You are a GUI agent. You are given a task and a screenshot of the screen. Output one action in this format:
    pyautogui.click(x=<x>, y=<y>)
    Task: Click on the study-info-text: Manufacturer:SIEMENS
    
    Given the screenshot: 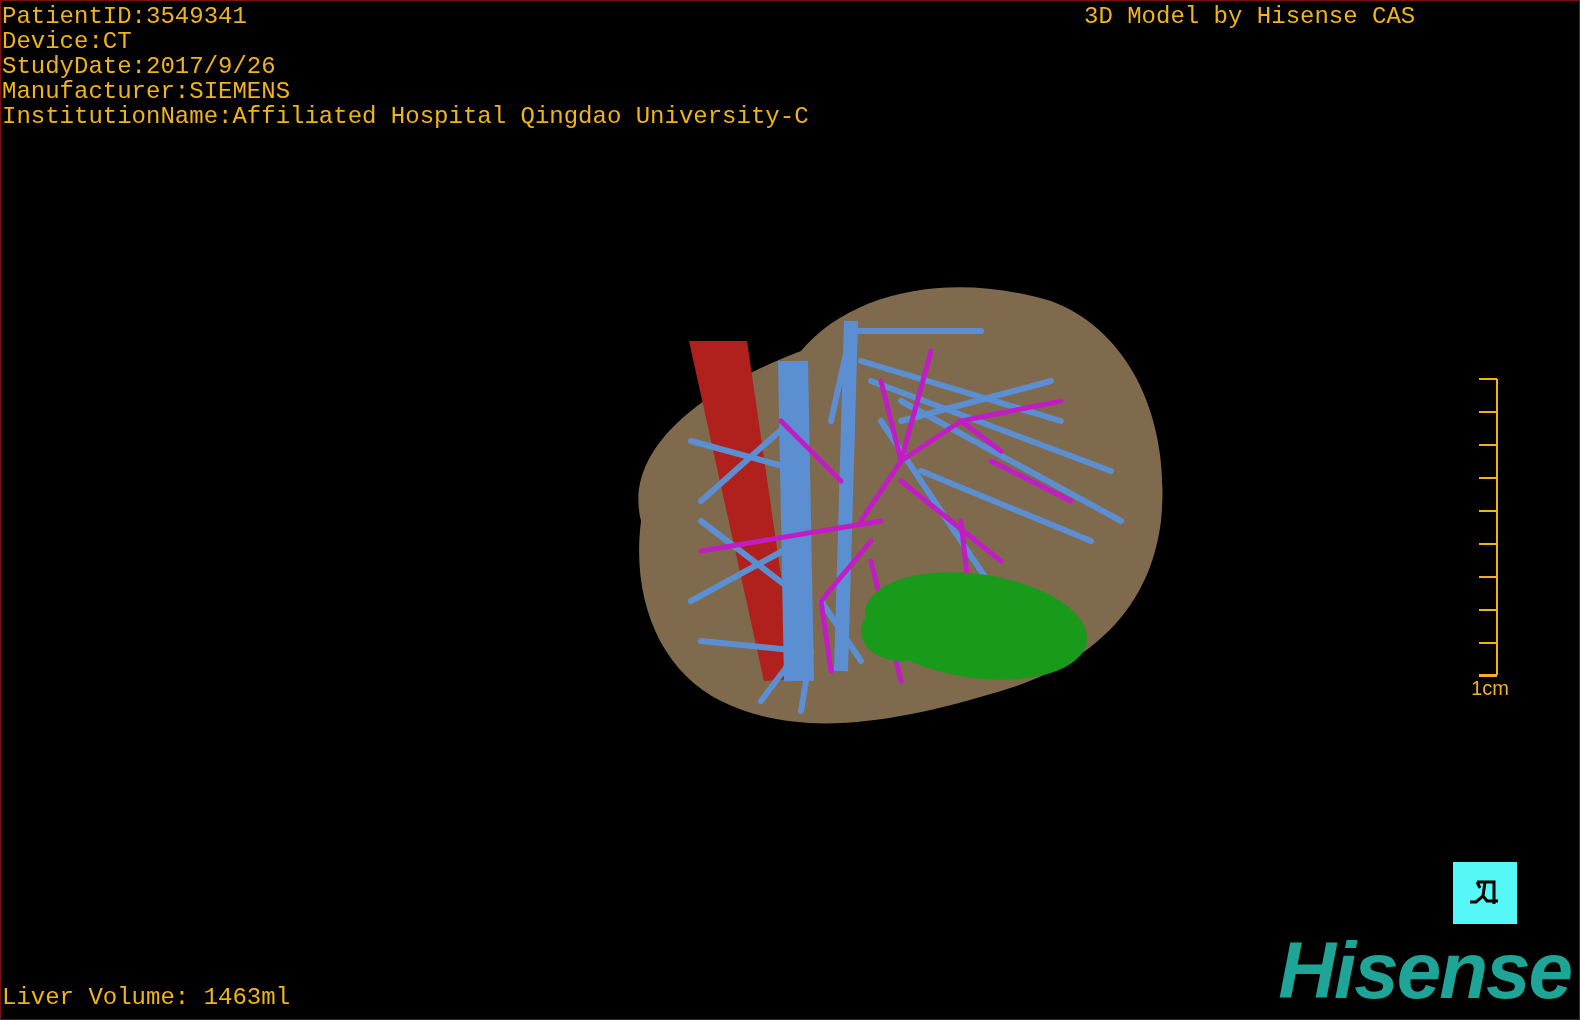 What is the action you would take?
    pyautogui.click(x=147, y=91)
    